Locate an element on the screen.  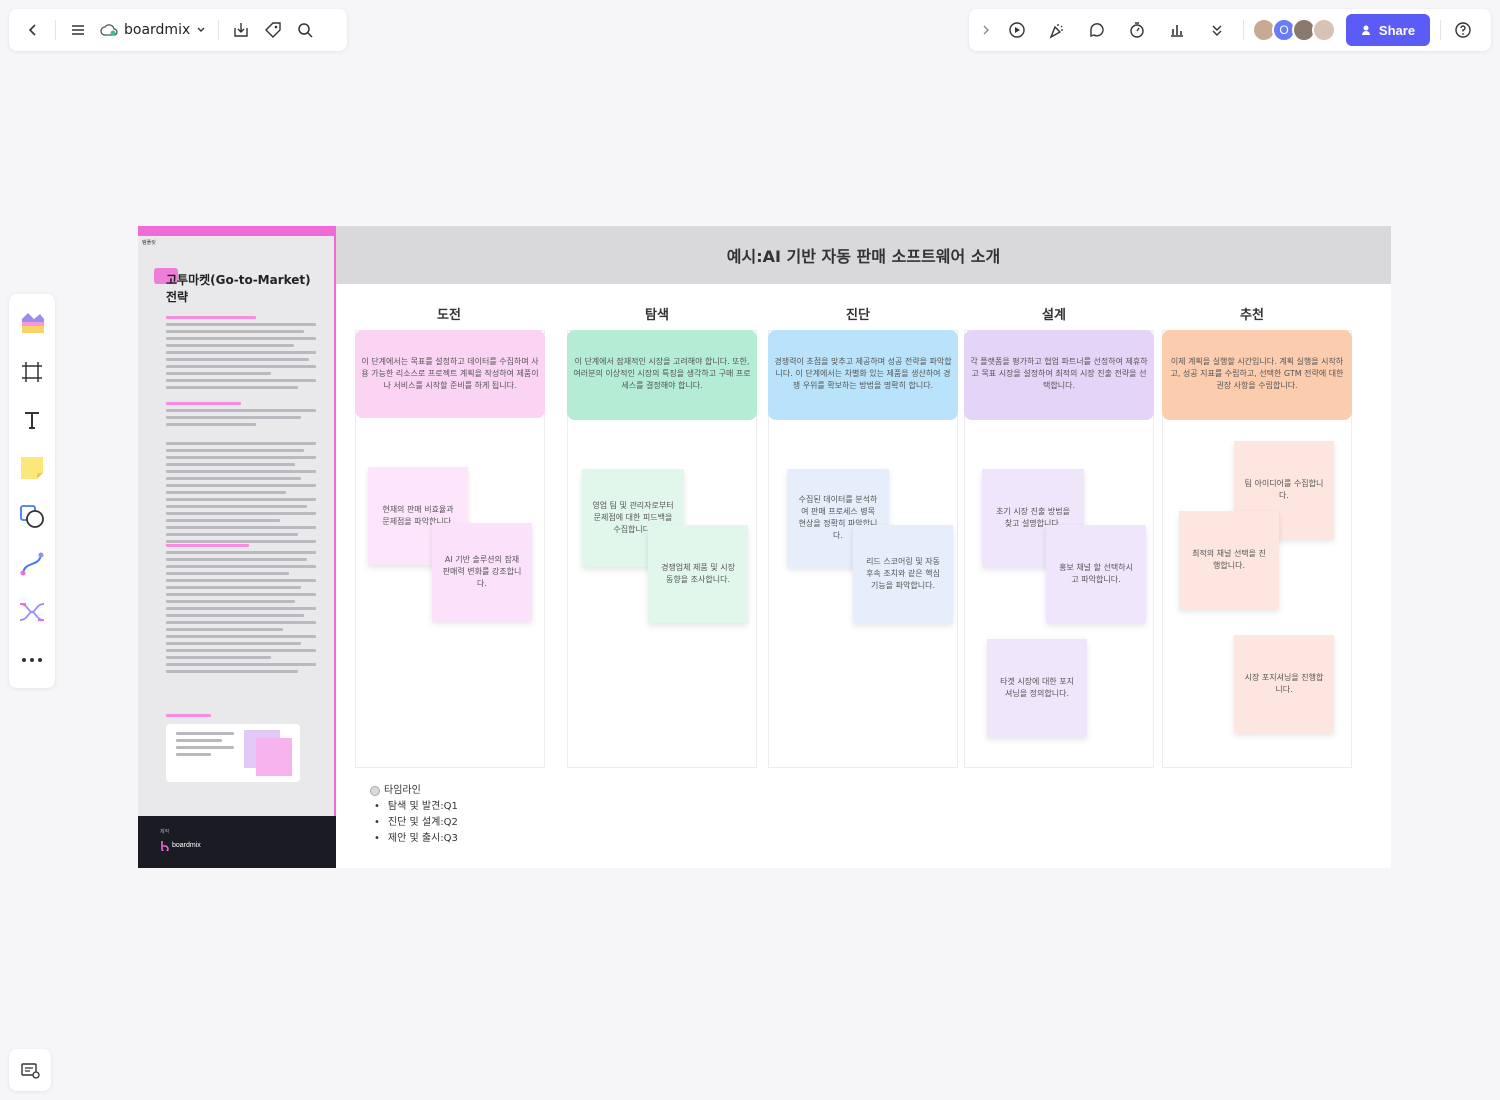
shape-tool is located at coordinates (32, 516).